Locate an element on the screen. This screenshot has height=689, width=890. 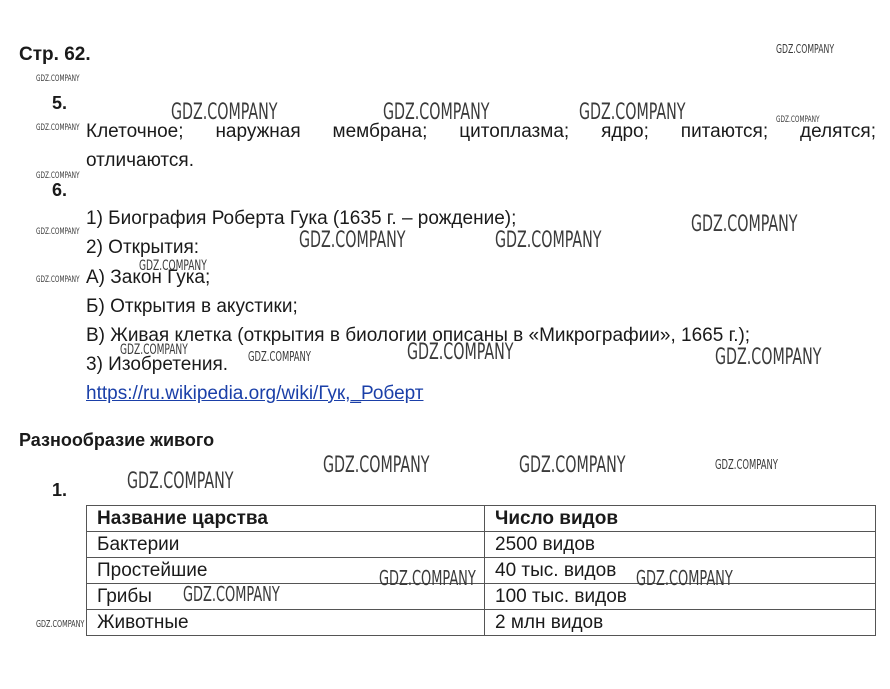
page-number-heading: Стр. 62. is located at coordinates (55, 54).